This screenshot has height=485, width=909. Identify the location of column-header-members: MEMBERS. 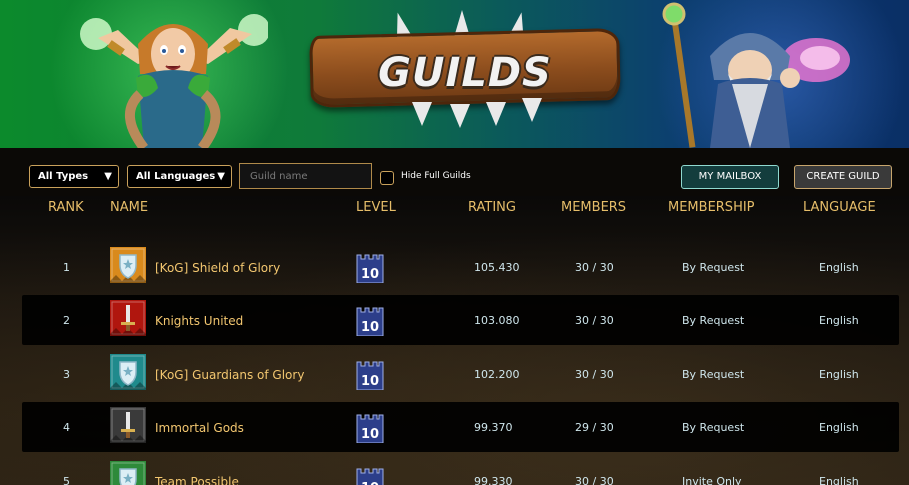
(593, 207).